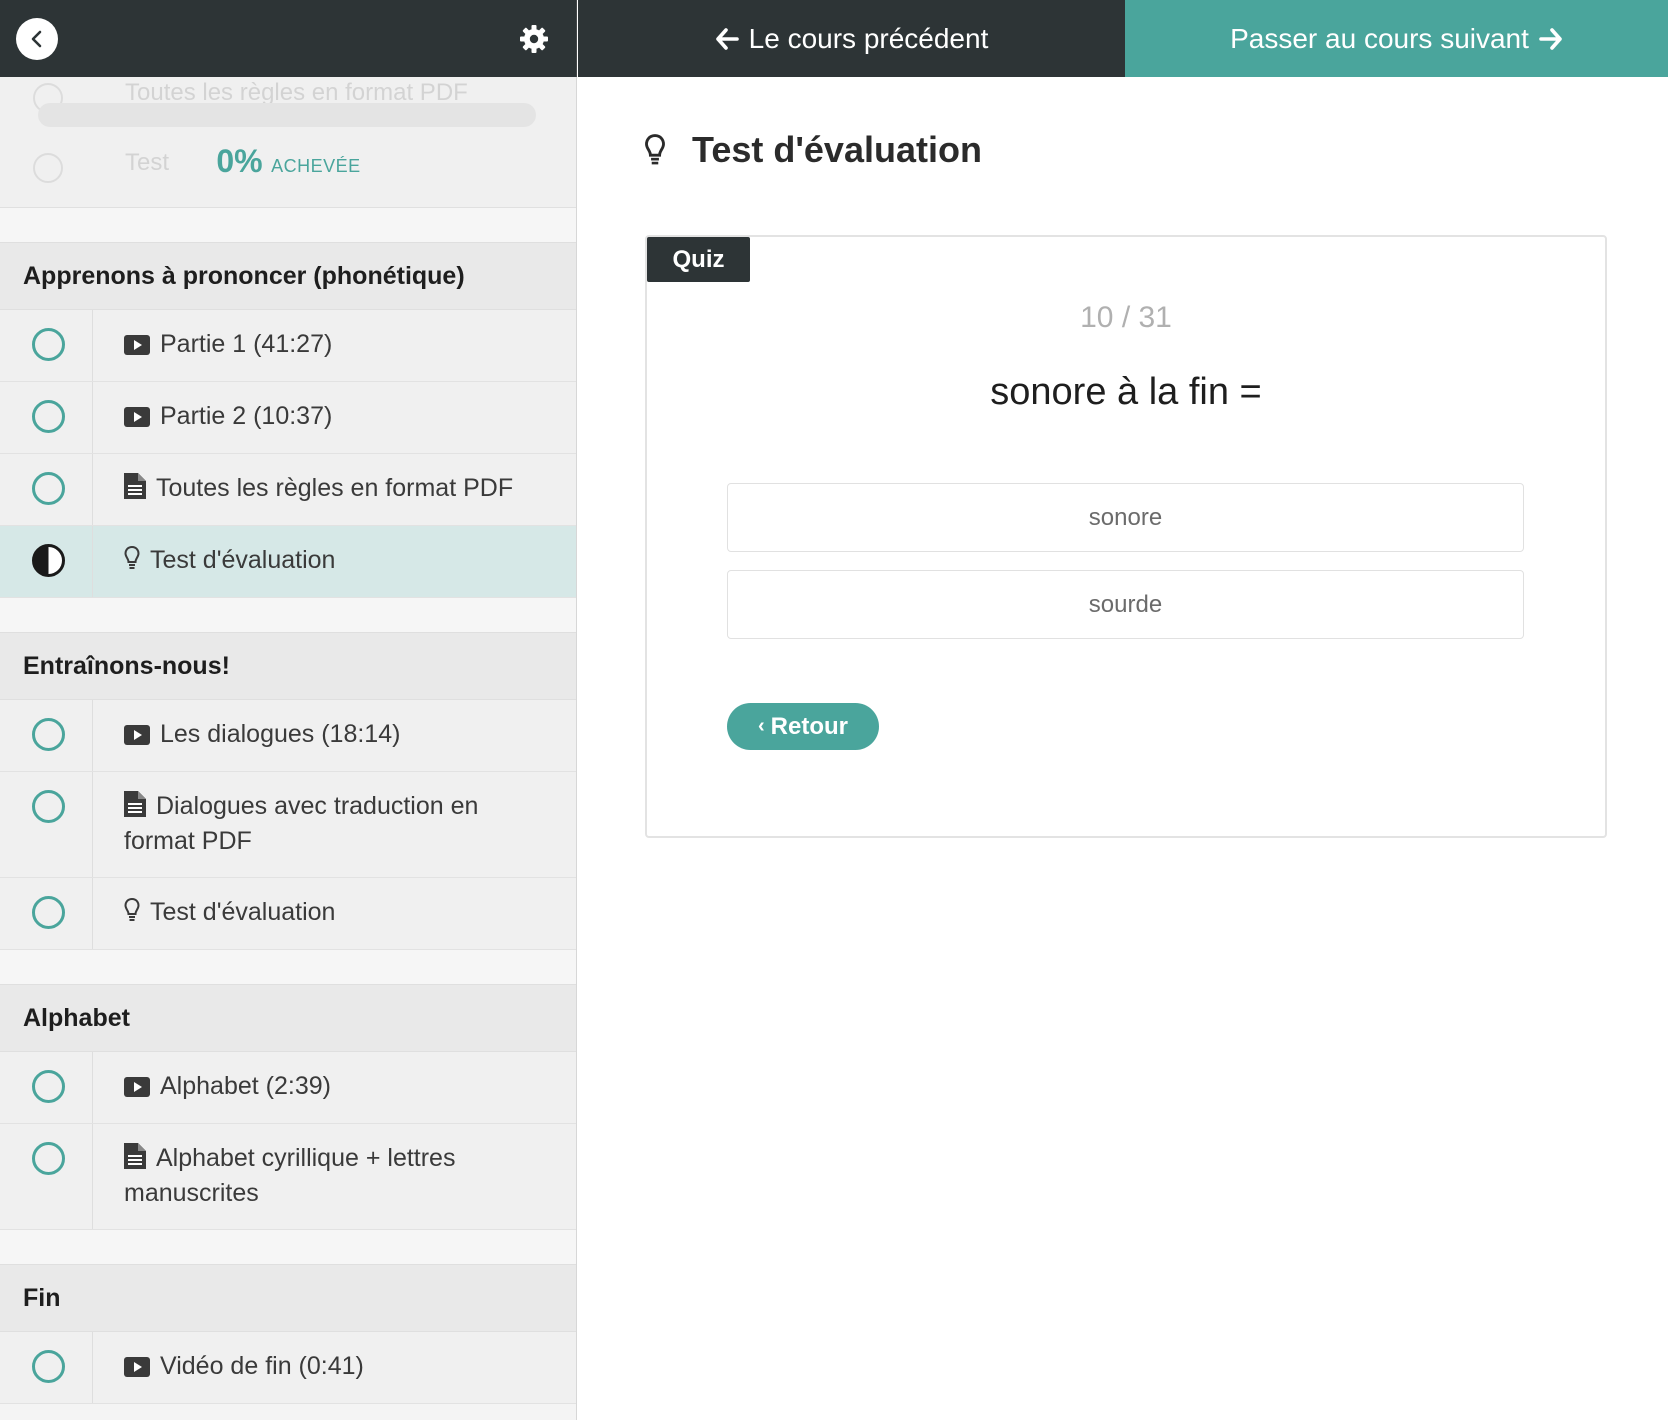 This screenshot has height=1420, width=1668. Describe the element at coordinates (245, 1086) in the screenshot. I see `lesson-label: Alphabet (2:39)` at that location.